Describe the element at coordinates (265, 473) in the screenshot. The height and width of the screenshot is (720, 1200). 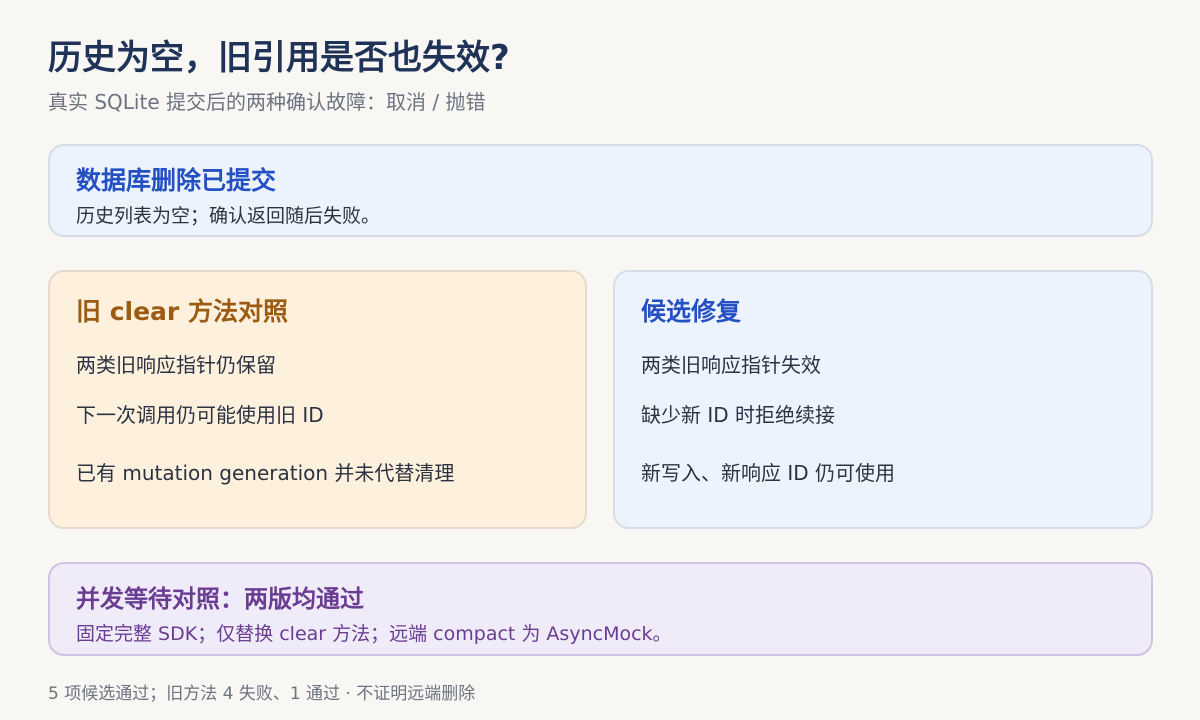
I see `old-method-item: 已有 mutation generation 并未代替清理` at that location.